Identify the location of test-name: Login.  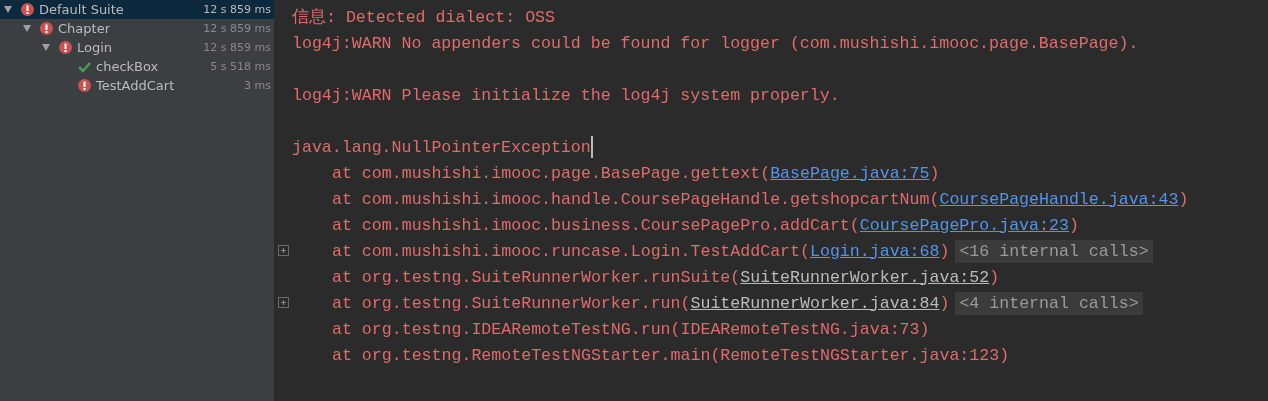
(95, 47).